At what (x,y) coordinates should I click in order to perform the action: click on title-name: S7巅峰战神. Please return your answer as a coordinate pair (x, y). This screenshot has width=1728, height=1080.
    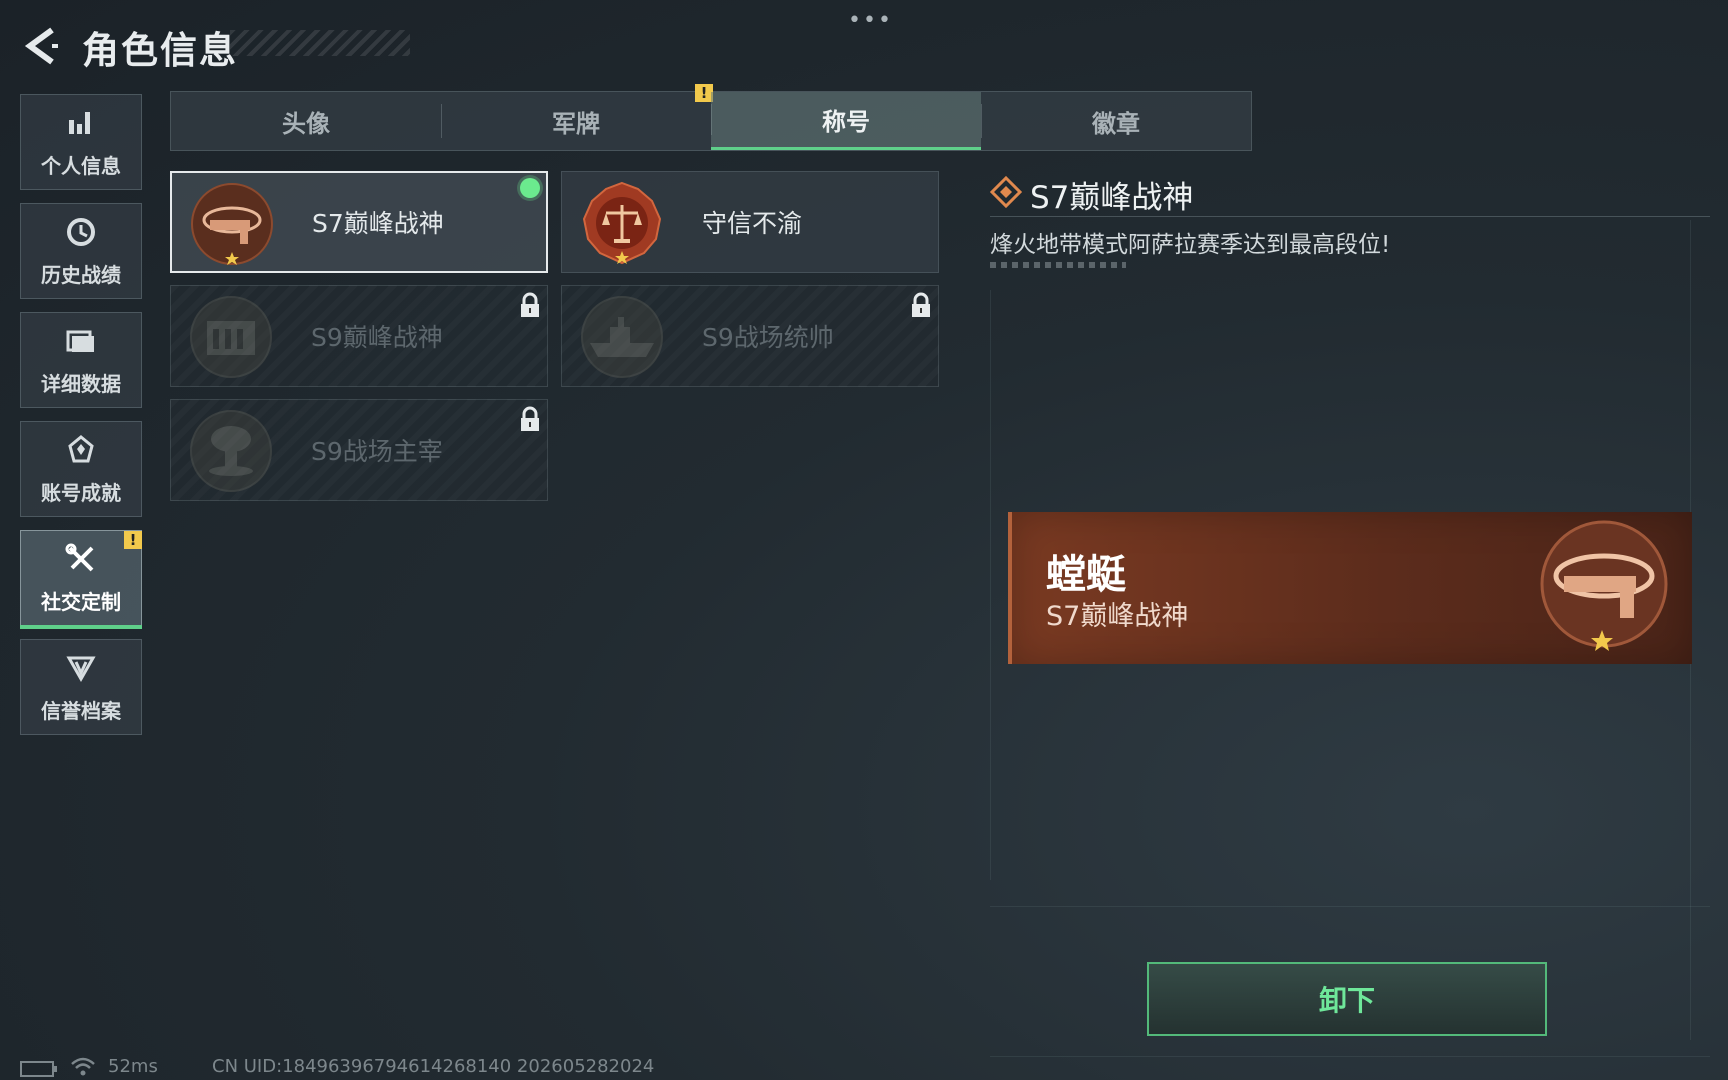
    Looking at the image, I should click on (378, 223).